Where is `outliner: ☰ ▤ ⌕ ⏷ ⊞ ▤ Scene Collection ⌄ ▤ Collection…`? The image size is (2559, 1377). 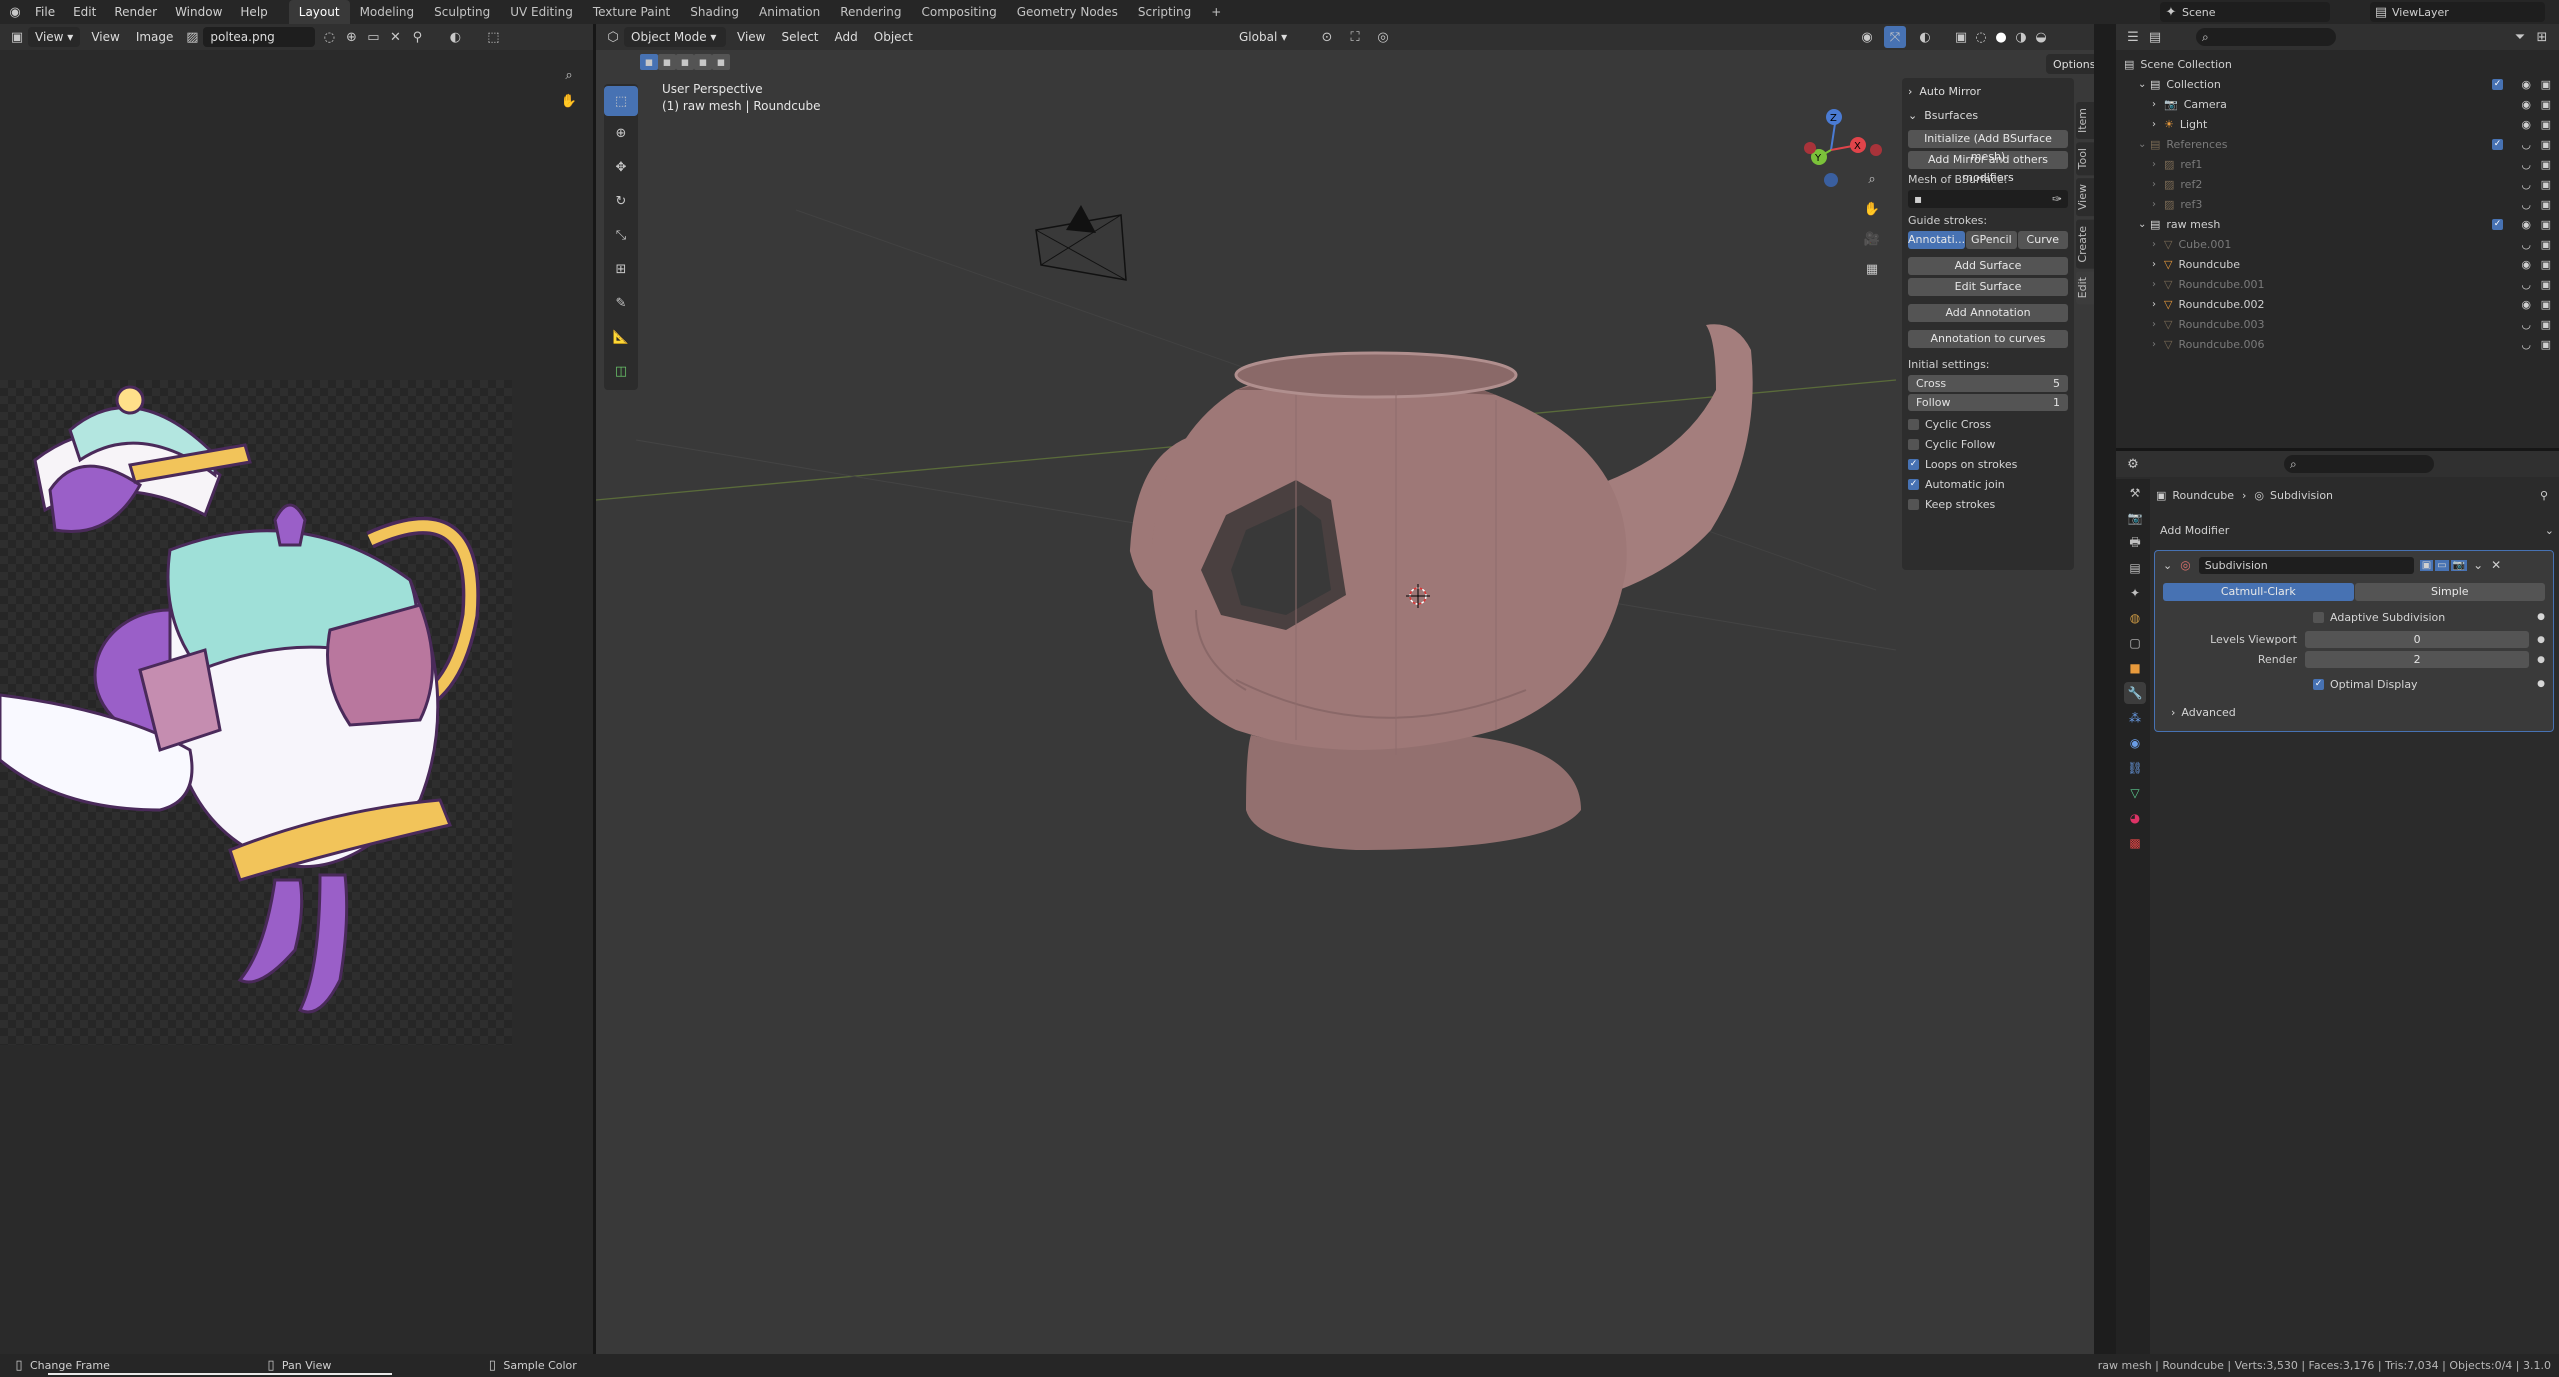 outliner: ☰ ▤ ⌕ ⏷ ⊞ ▤ Scene Collection ⌄ ▤ Collection… is located at coordinates (2337, 236).